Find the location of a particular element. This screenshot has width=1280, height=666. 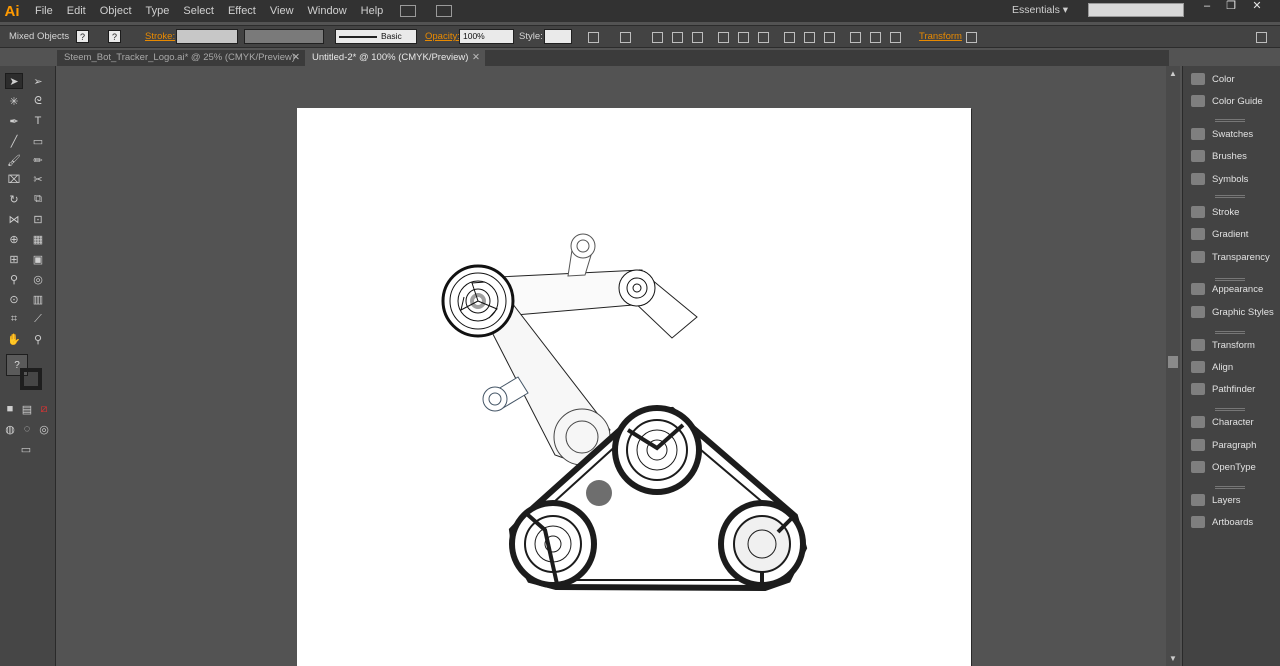

line-tool-icon: ╱ is located at coordinates (14, 141).